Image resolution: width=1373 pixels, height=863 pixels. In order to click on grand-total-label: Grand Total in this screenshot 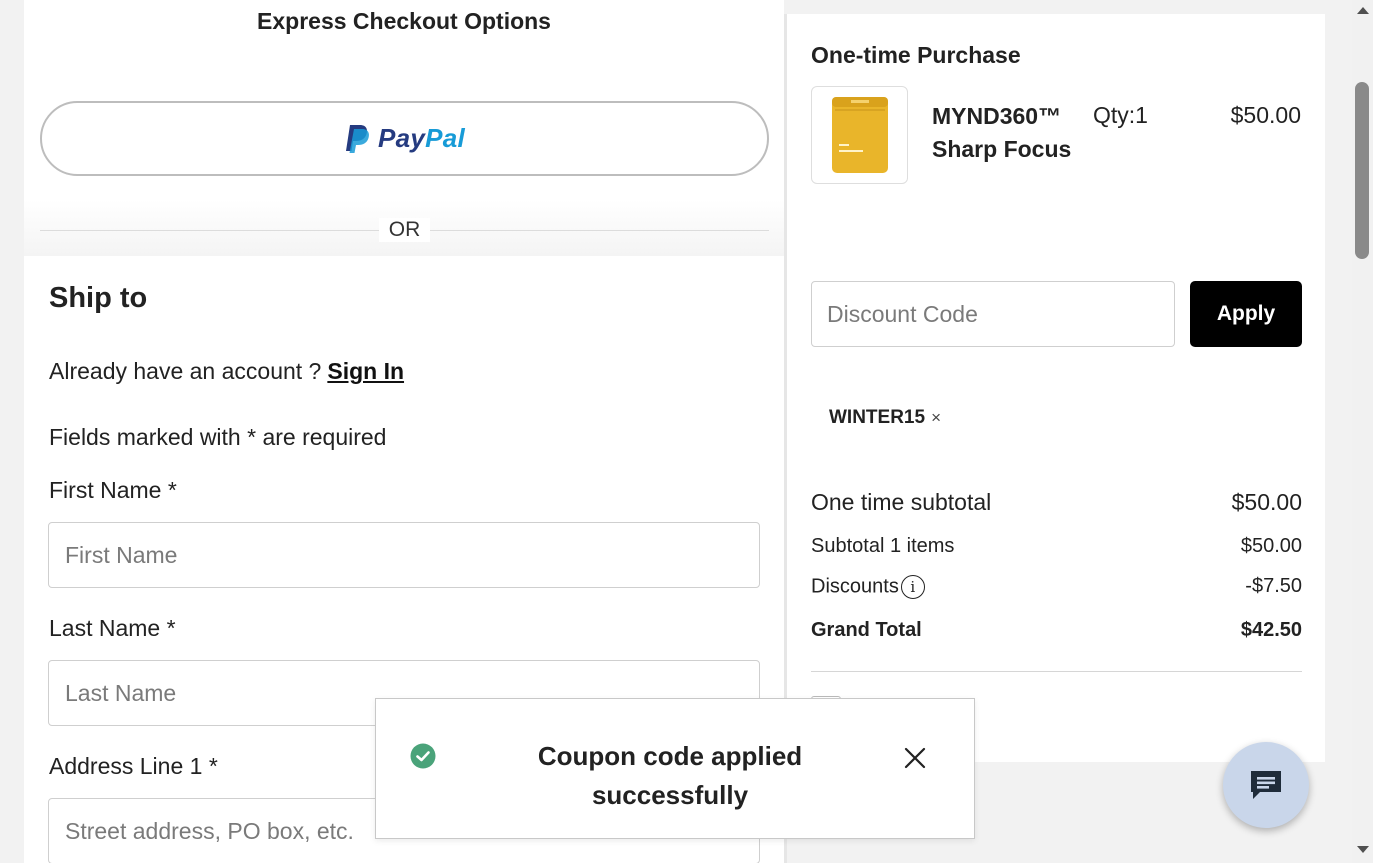, I will do `click(866, 630)`.